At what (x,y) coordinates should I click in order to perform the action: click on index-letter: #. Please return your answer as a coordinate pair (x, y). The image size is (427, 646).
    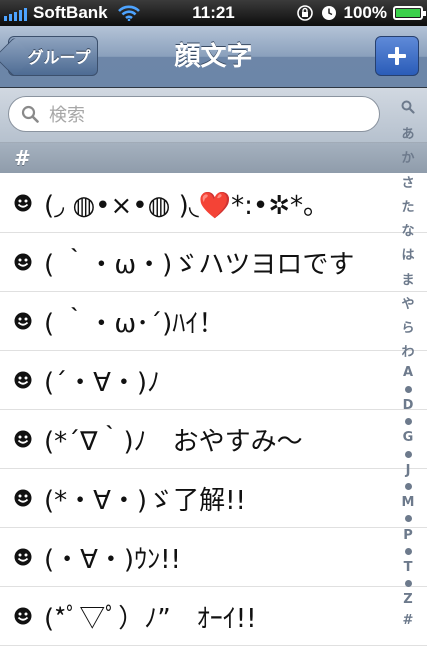
    Looking at the image, I should click on (408, 620).